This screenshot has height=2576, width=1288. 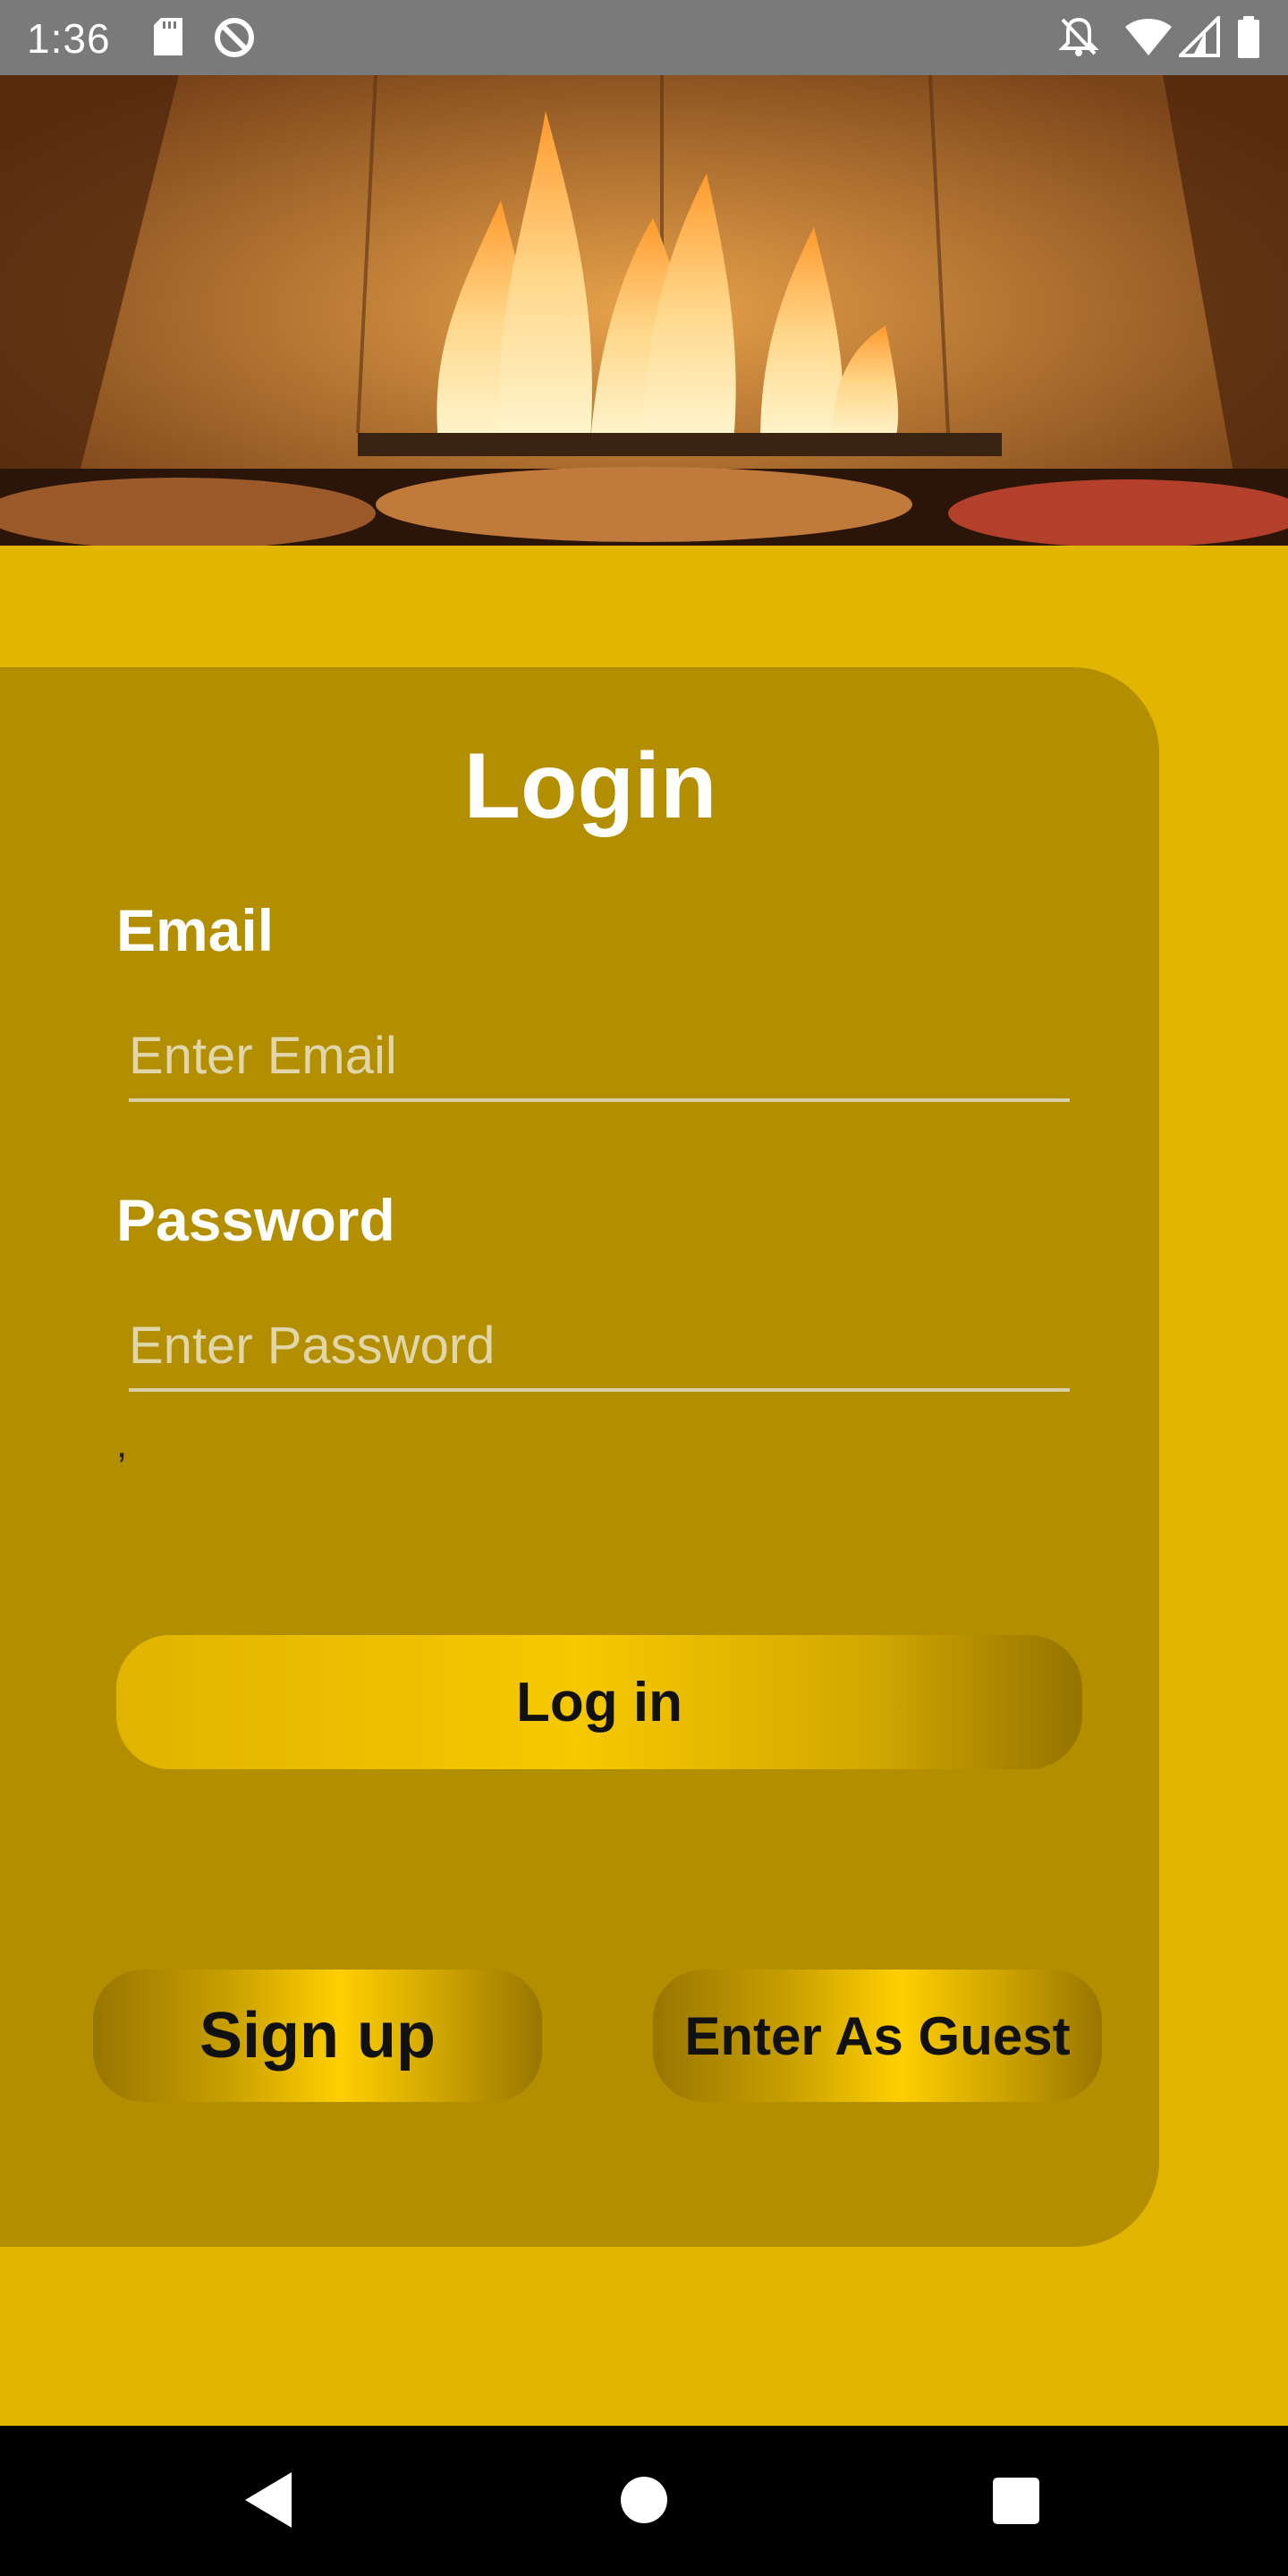 I want to click on bell-off-icon, so click(x=1078, y=36).